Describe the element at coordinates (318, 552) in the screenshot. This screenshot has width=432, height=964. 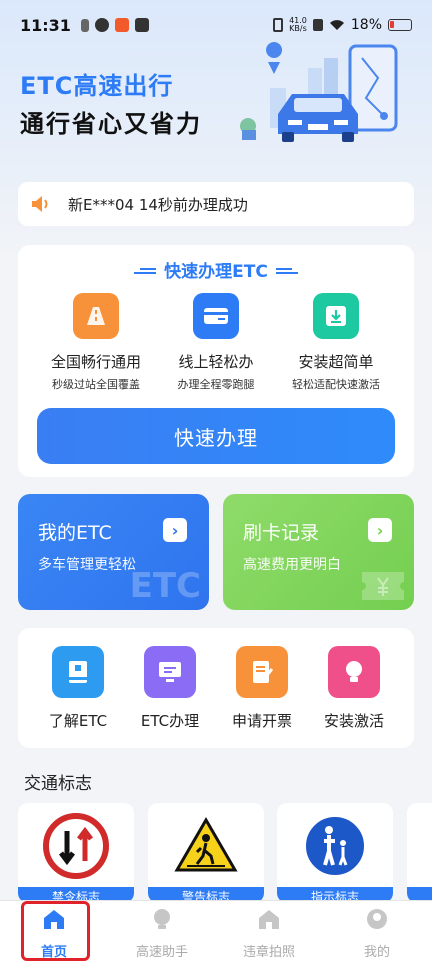
I see `card-records-card: 刷卡记录 高速费用更明白 ›` at that location.